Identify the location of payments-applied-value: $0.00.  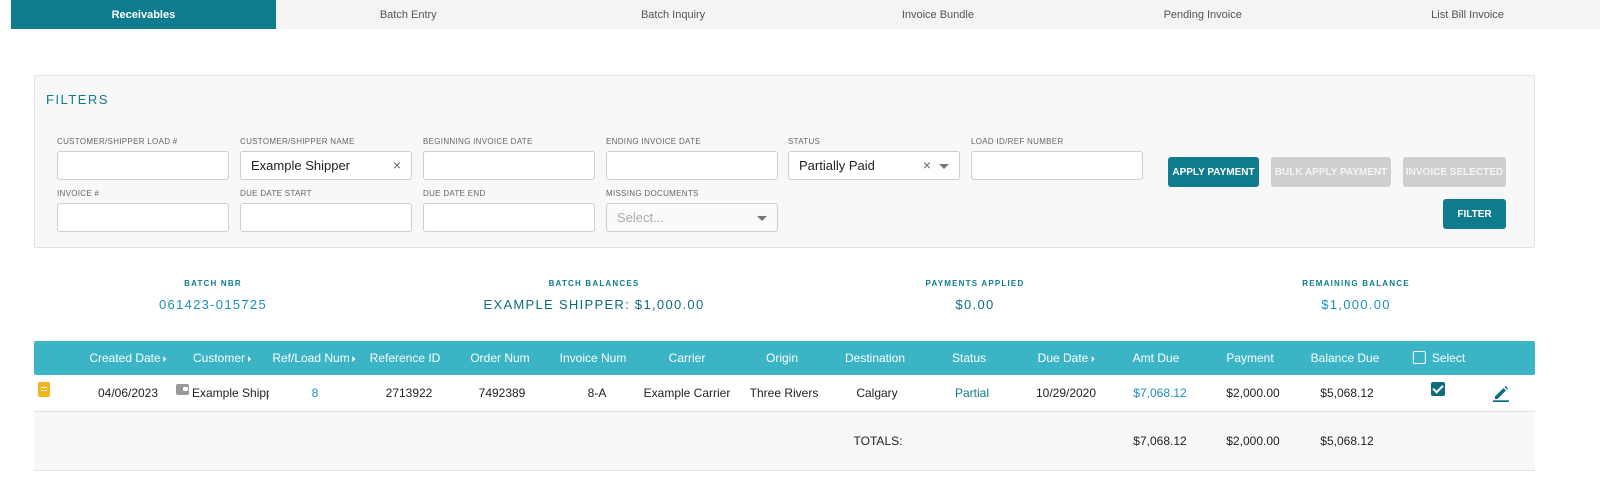
(975, 304).